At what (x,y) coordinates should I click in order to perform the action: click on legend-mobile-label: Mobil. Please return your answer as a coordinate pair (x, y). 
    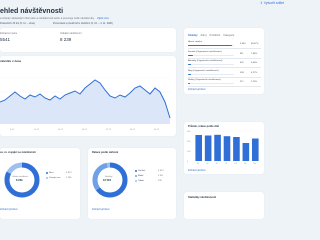
    Looking at the image, I should click on (141, 176).